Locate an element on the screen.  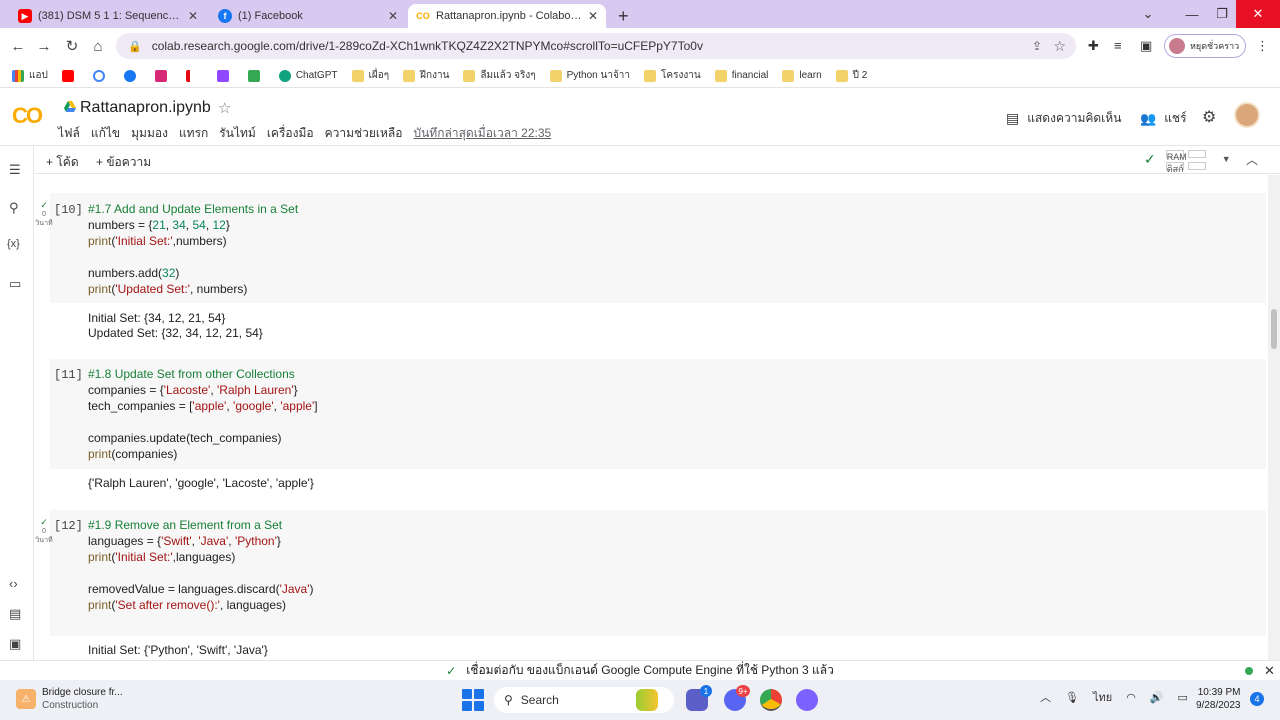
windows-start-icon is located at coordinates (473, 700).